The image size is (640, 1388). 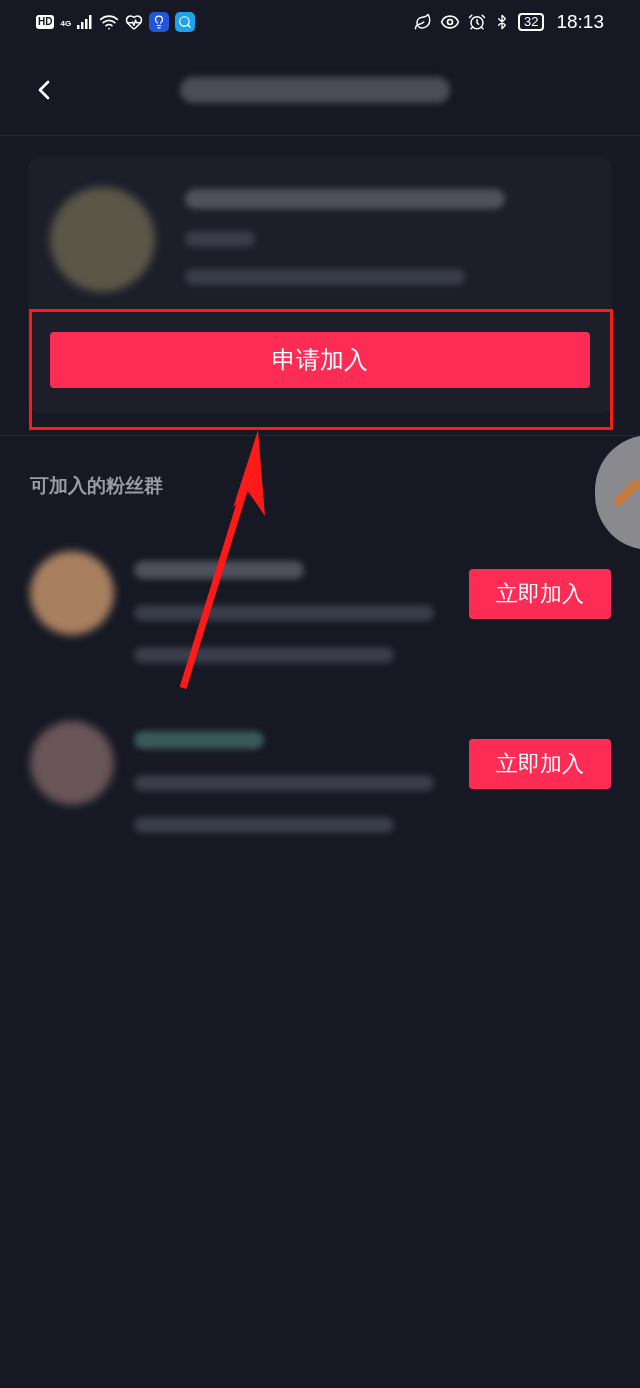 I want to click on pencil-icon, so click(x=626, y=492).